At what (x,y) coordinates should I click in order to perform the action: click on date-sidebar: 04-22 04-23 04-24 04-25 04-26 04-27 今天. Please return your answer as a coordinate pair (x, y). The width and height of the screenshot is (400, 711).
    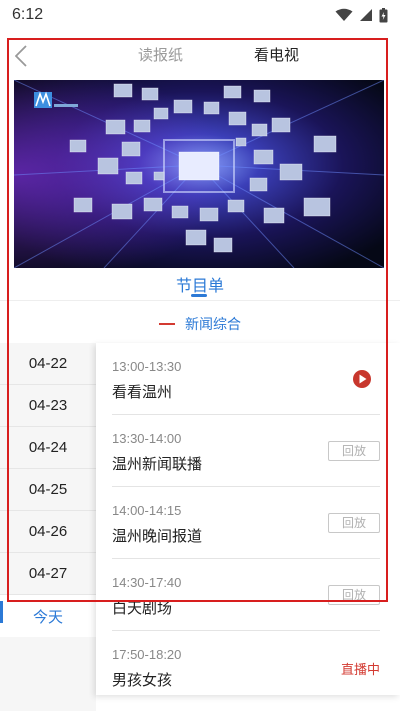
    Looking at the image, I should click on (48, 527).